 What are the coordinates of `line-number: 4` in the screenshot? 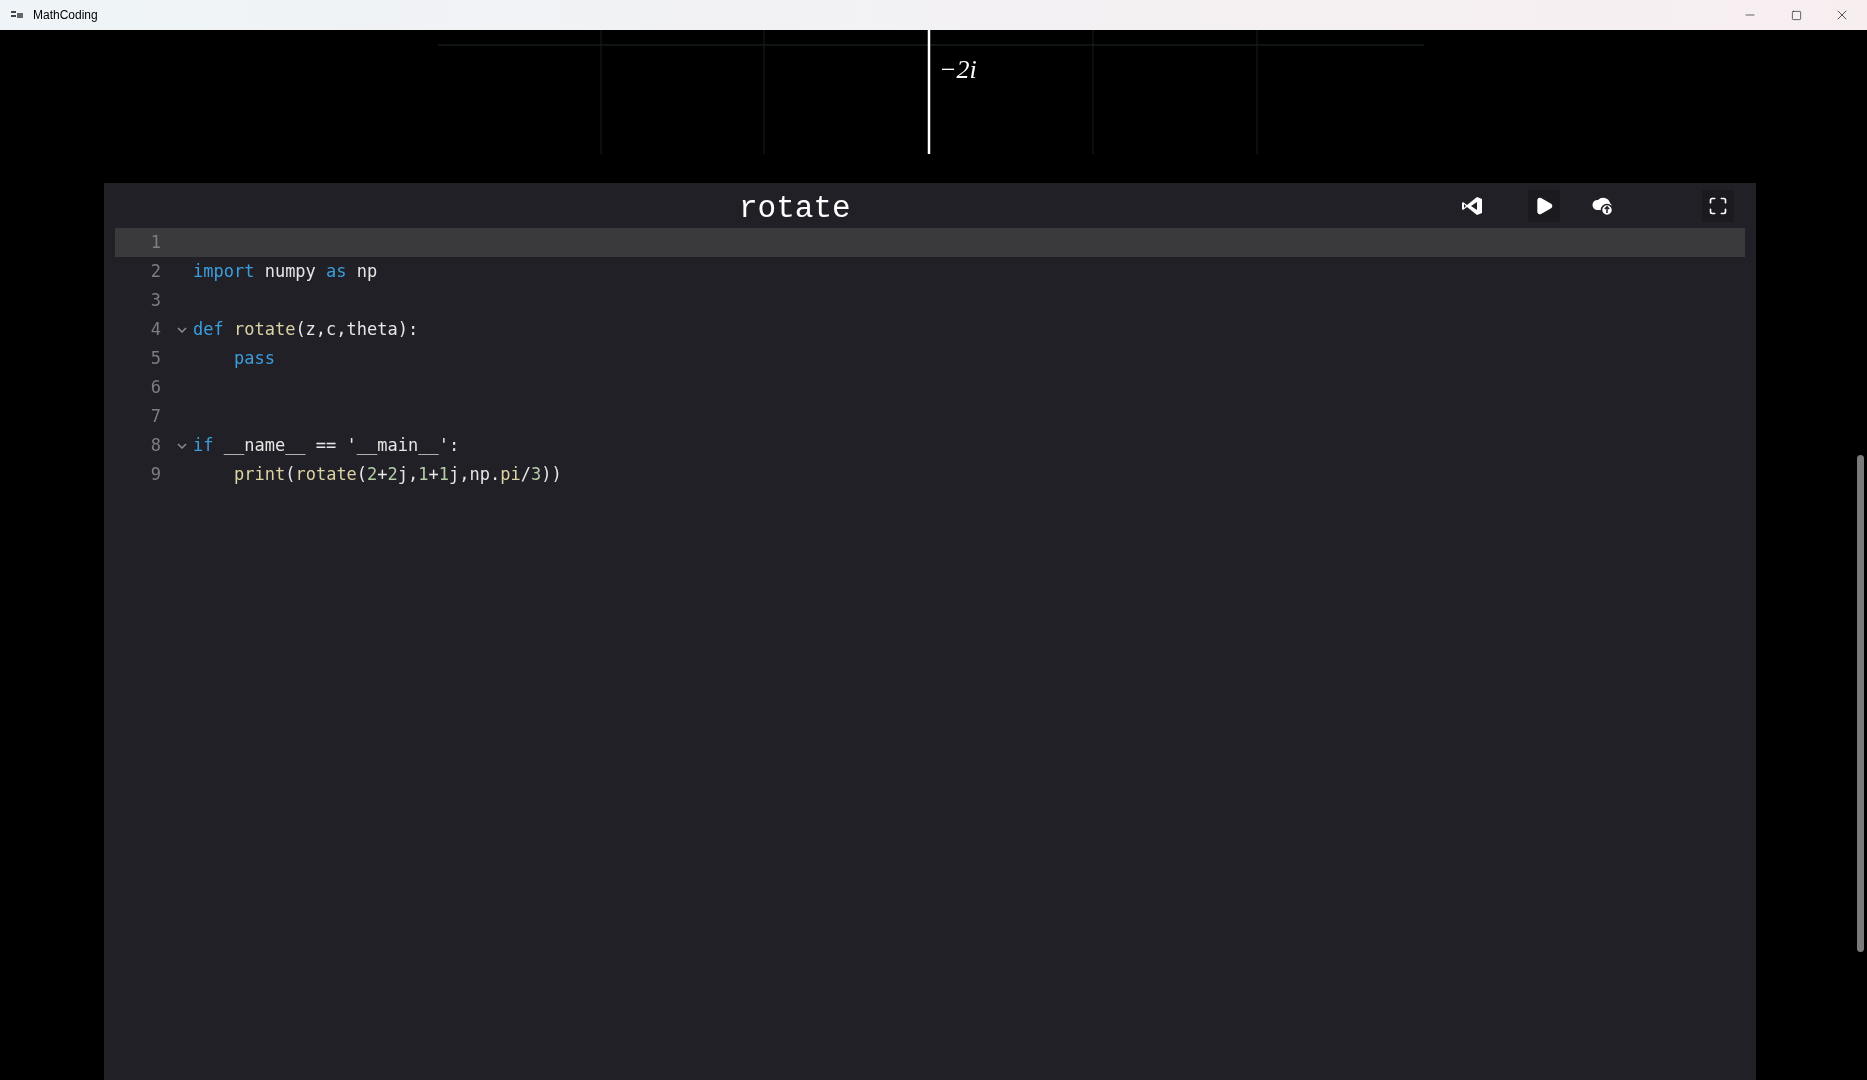 It's located at (155, 329).